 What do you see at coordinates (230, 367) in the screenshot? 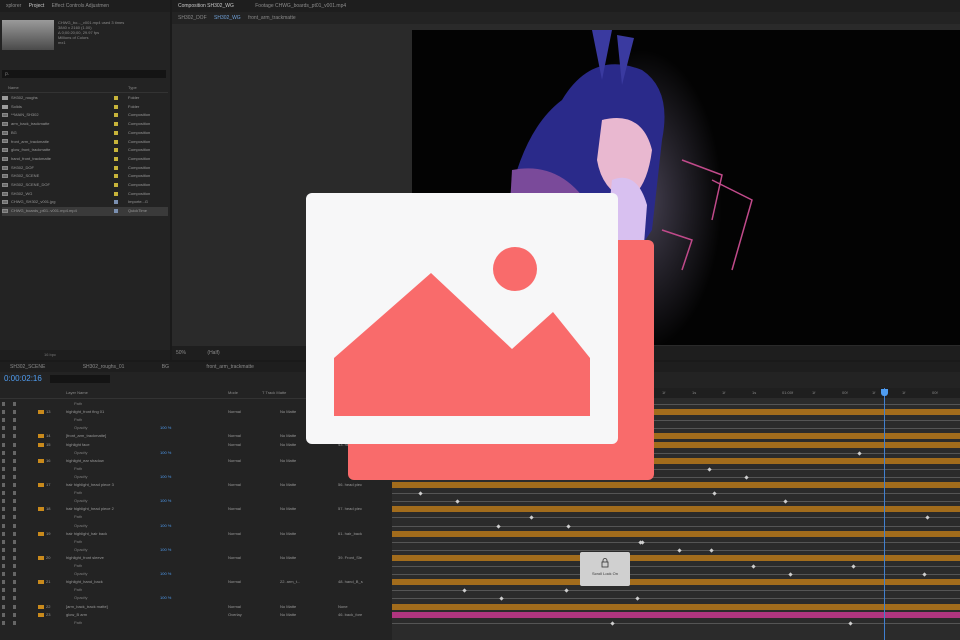
I see `timeline-tab-front-arm: front_arm_trackmatte` at bounding box center [230, 367].